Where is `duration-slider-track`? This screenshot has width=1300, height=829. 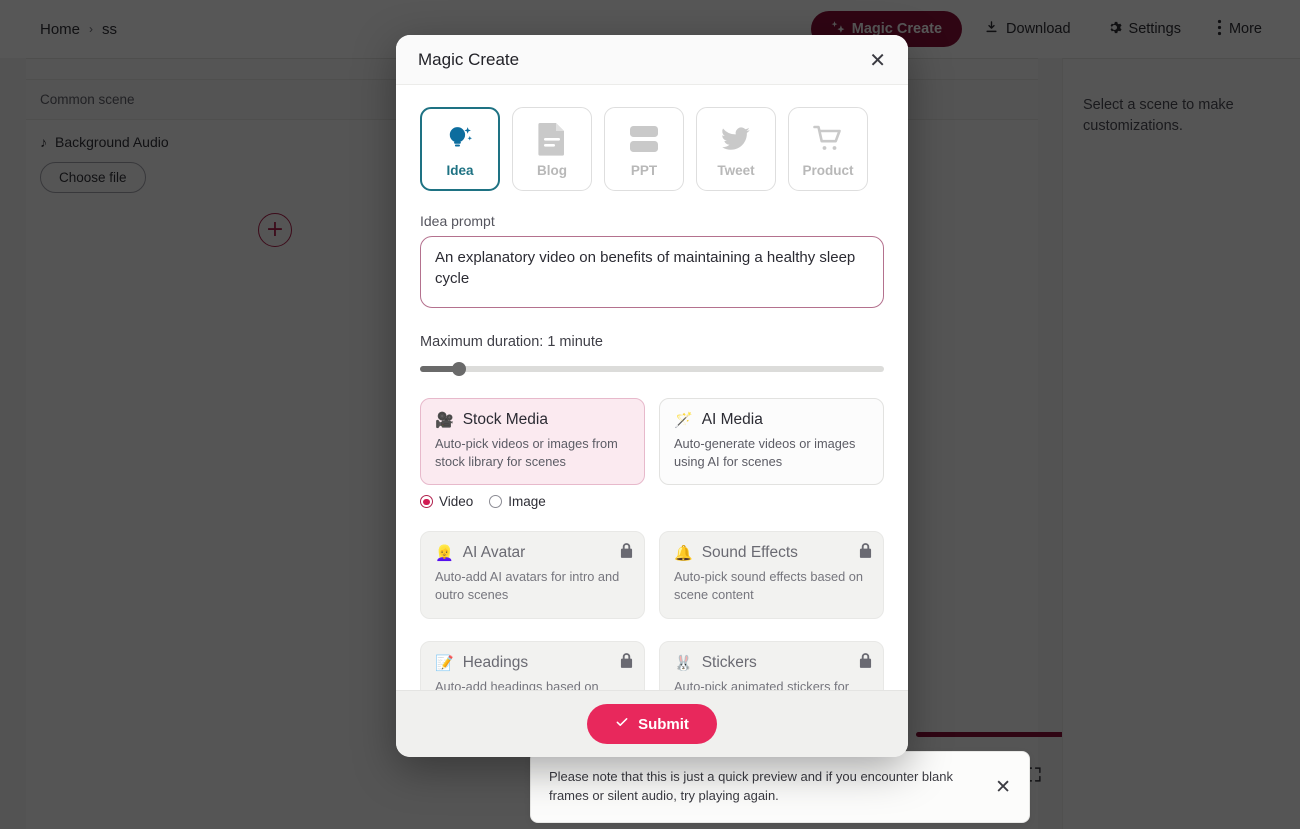
duration-slider-track is located at coordinates (652, 369).